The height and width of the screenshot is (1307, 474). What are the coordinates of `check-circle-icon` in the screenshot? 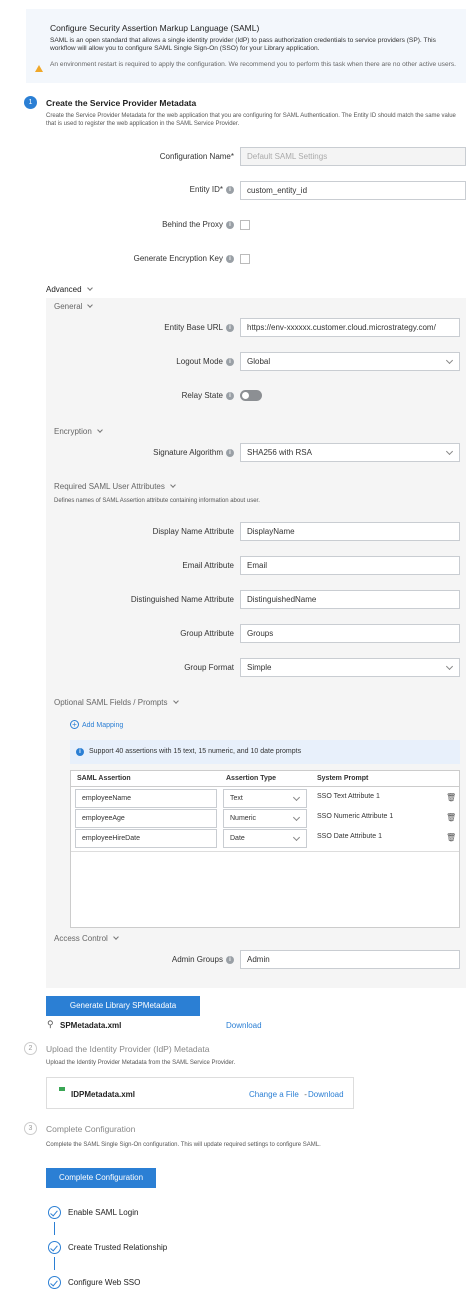 It's located at (54, 1212).